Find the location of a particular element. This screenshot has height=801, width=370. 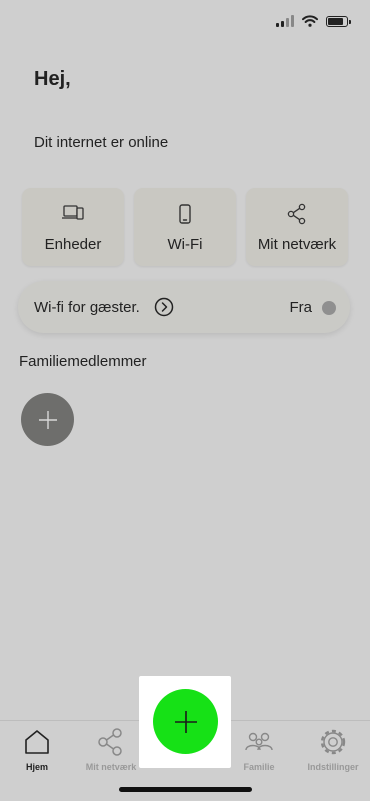

devices-tile-label: Enheder is located at coordinates (73, 244).